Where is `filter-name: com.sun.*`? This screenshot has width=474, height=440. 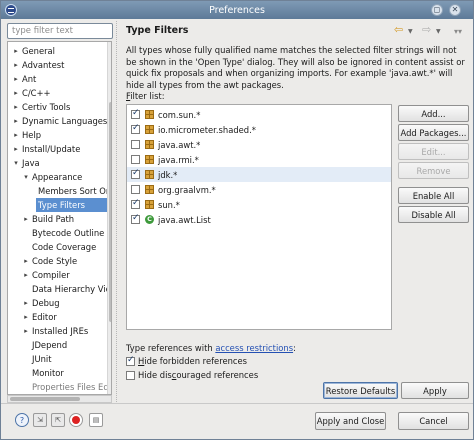 filter-name: com.sun.* is located at coordinates (179, 114).